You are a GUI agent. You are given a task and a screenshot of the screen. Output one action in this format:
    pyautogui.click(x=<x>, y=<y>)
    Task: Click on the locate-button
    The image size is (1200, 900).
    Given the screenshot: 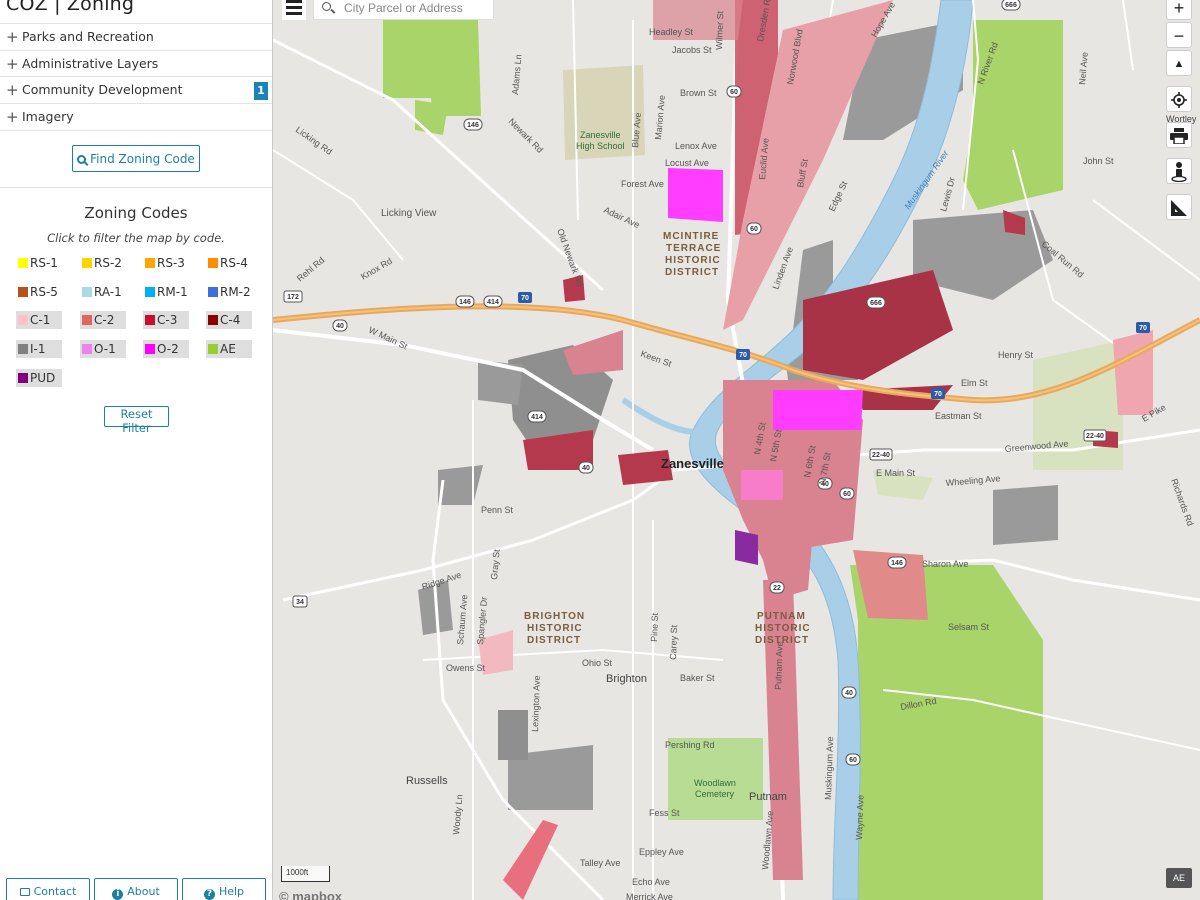 What is the action you would take?
    pyautogui.click(x=1179, y=99)
    